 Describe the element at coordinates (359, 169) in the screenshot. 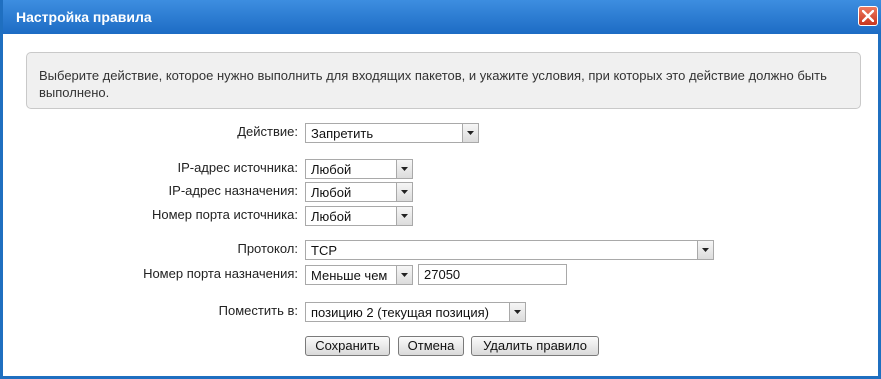

I see `source-ip-select: Любой` at that location.